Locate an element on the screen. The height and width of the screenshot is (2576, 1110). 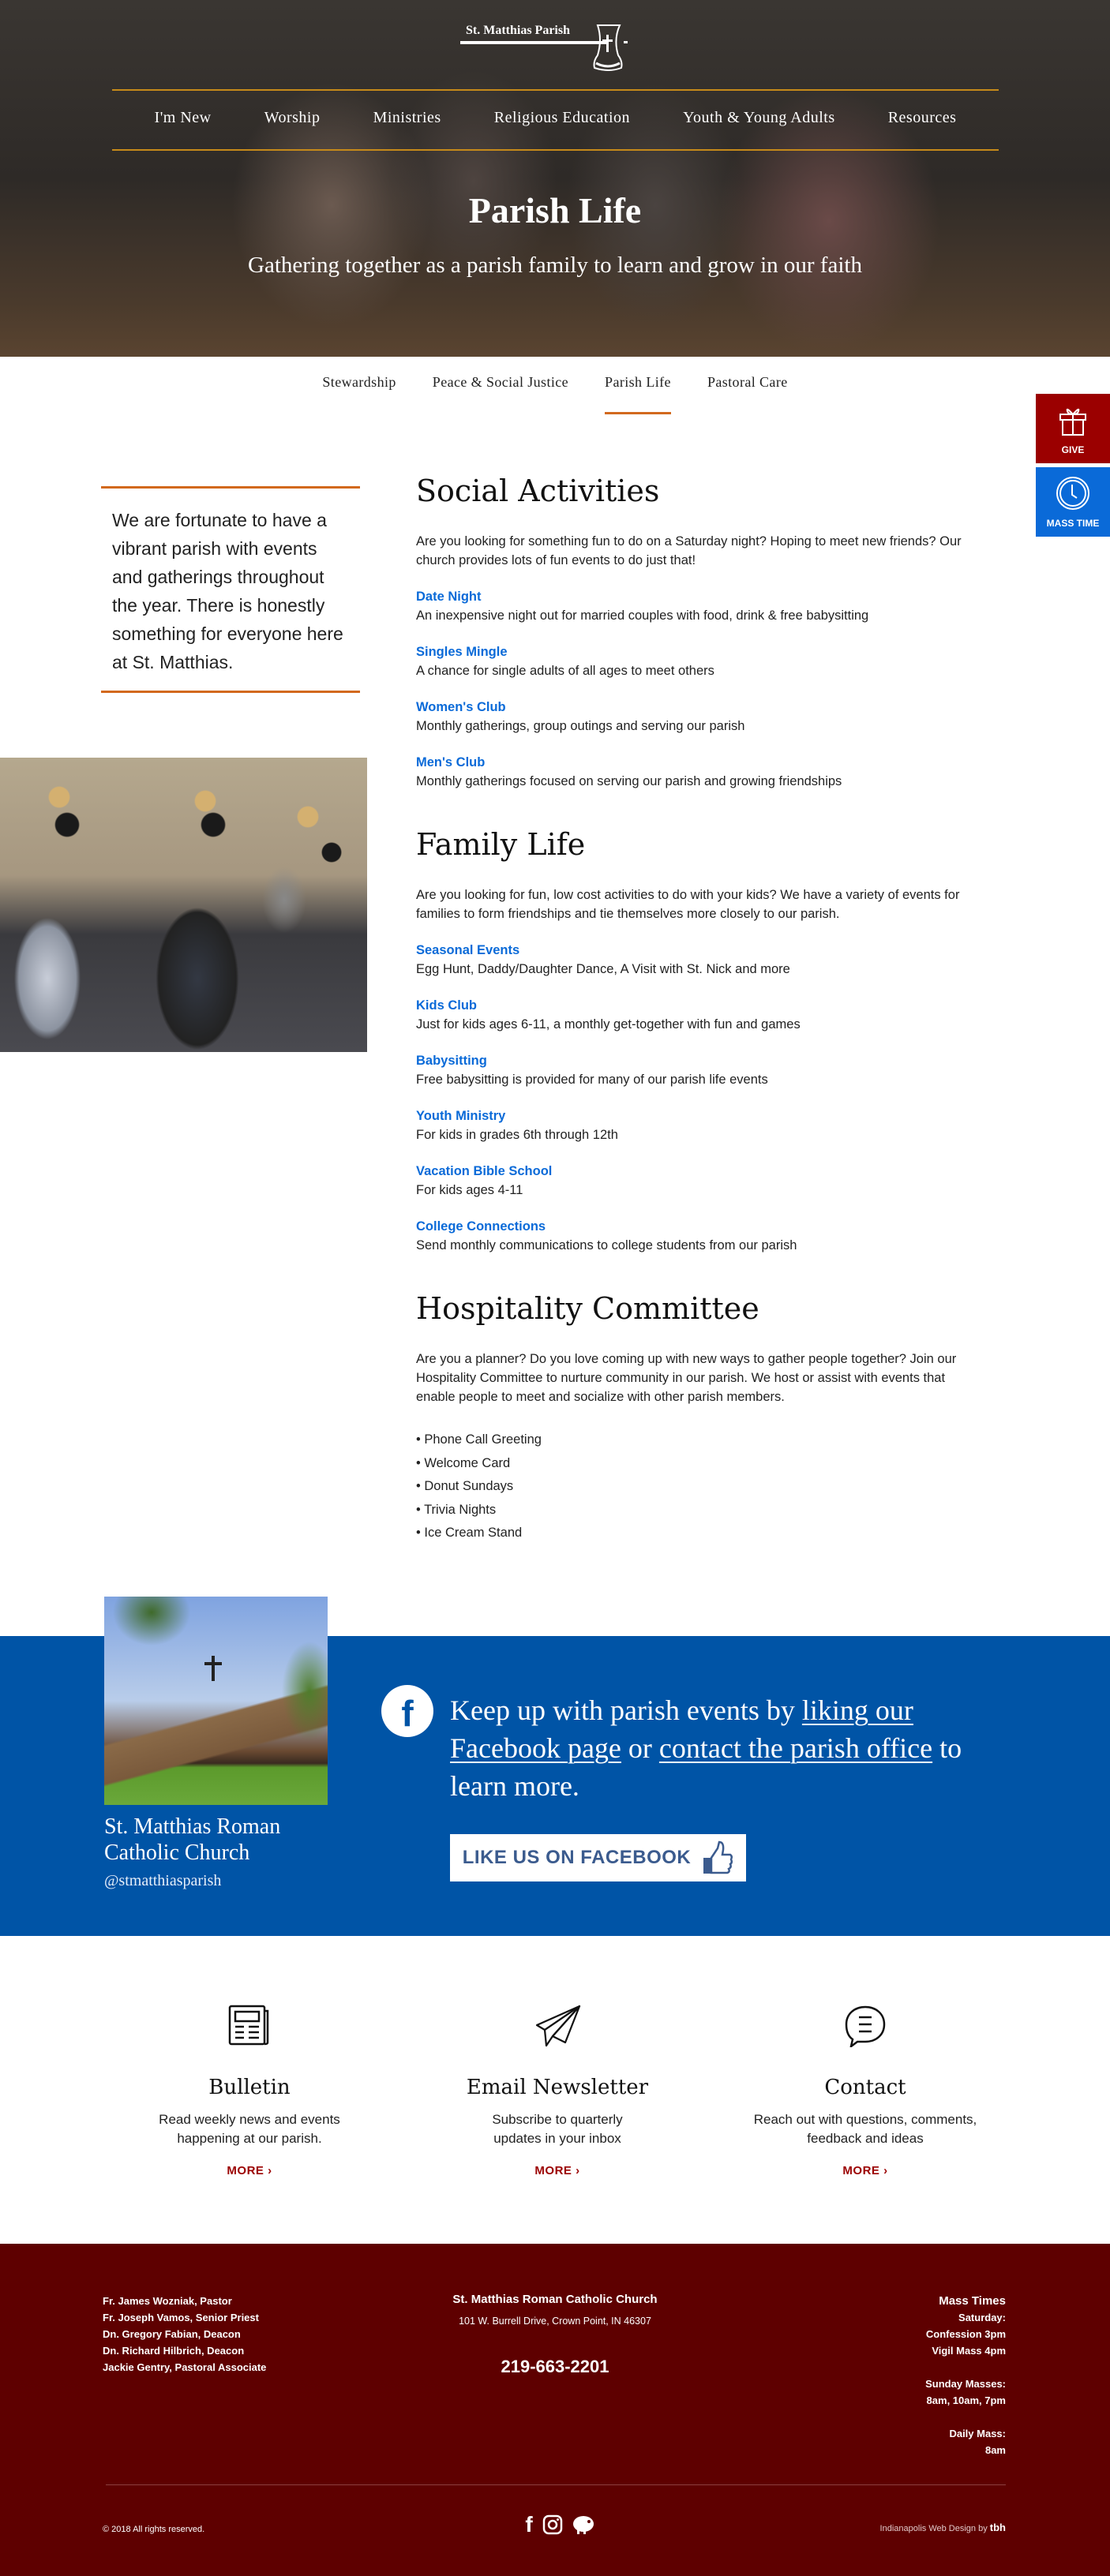
subnav-pastoral-care: Pastoral Care is located at coordinates (747, 382).